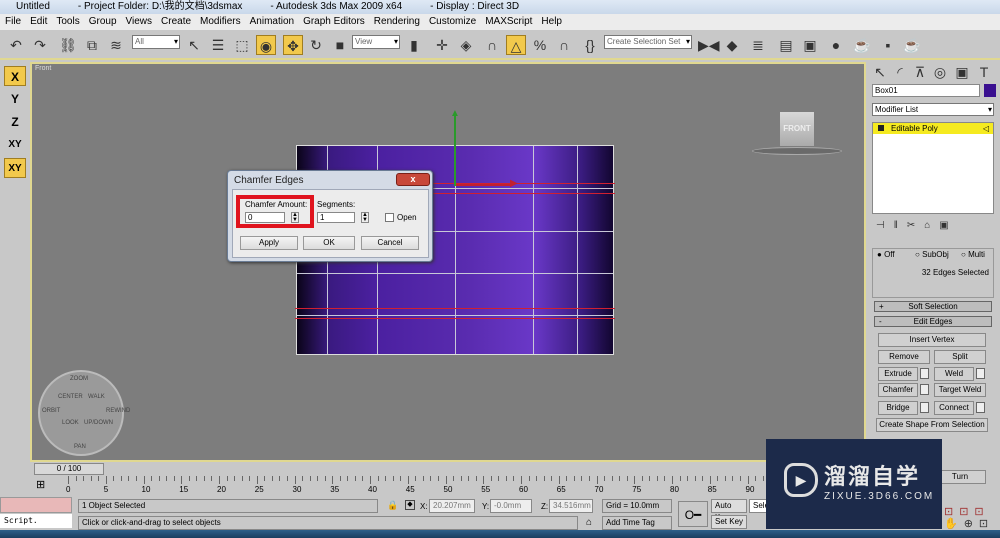  What do you see at coordinates (960, 390) in the screenshot?
I see `target-weld-button: Target Weld` at bounding box center [960, 390].